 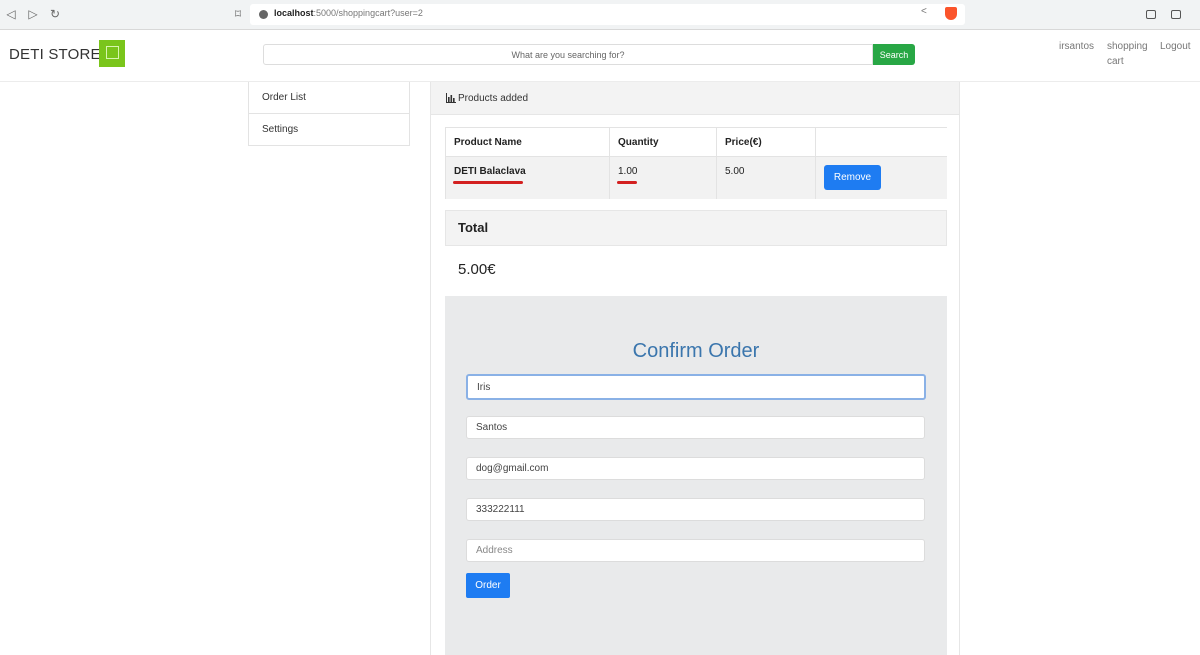 I want to click on sidebar: Order List Settings, so click(x=329, y=114).